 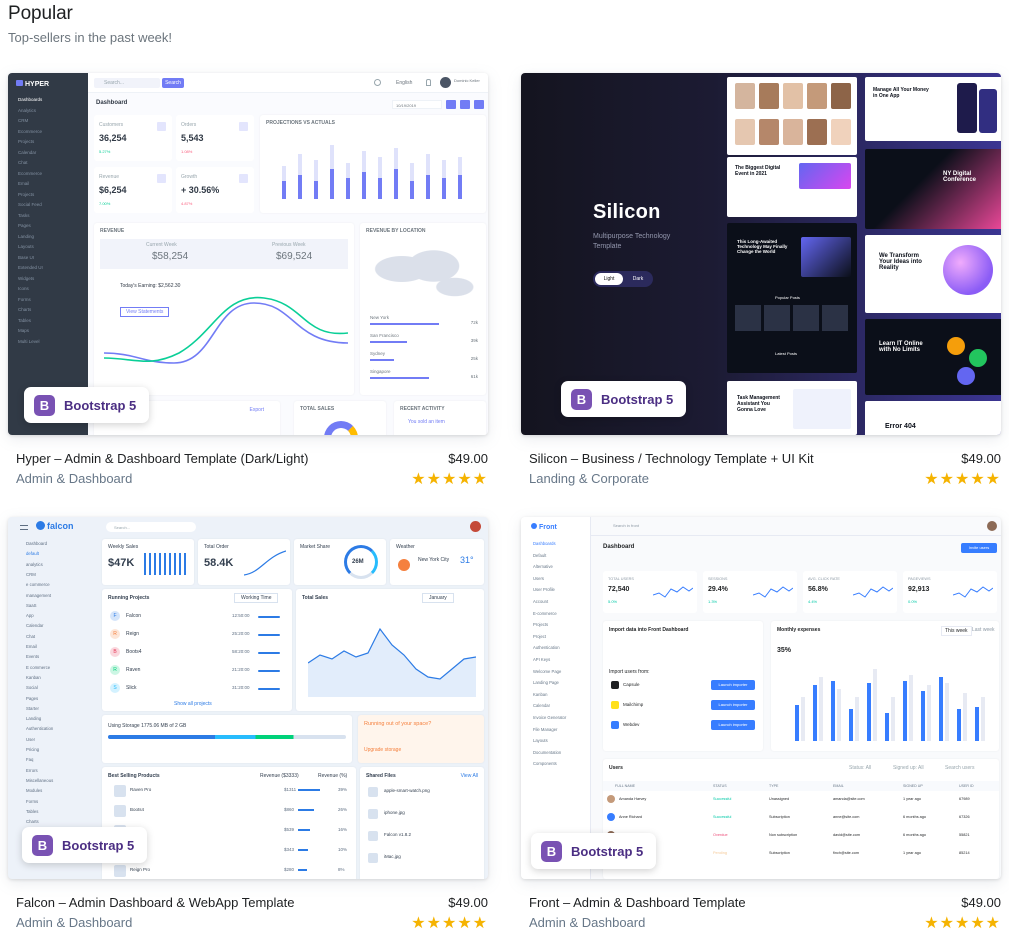 What do you see at coordinates (587, 922) in the screenshot?
I see `product-category: Admin & Dashboard` at bounding box center [587, 922].